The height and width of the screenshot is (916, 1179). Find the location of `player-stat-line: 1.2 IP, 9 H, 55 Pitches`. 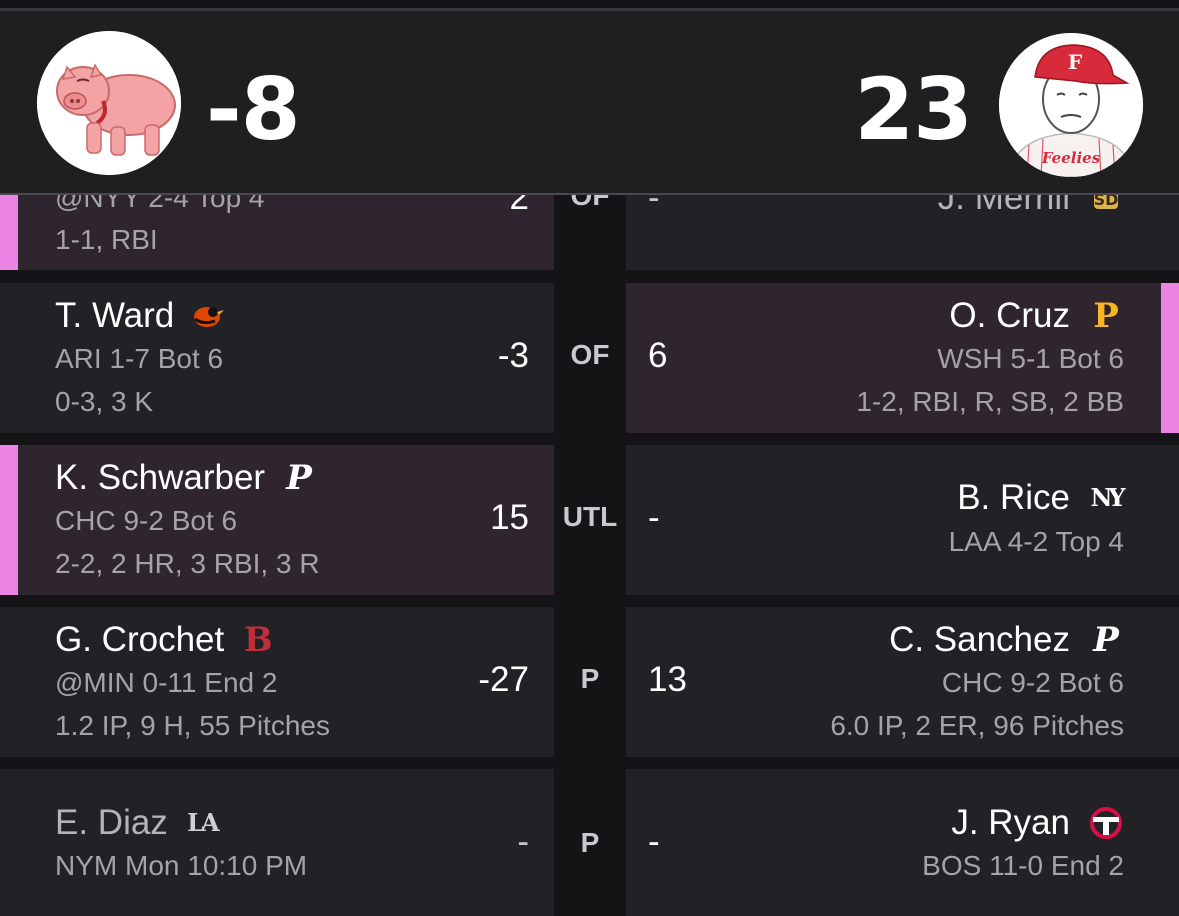

player-stat-line: 1.2 IP, 9 H, 55 Pitches is located at coordinates (192, 725).